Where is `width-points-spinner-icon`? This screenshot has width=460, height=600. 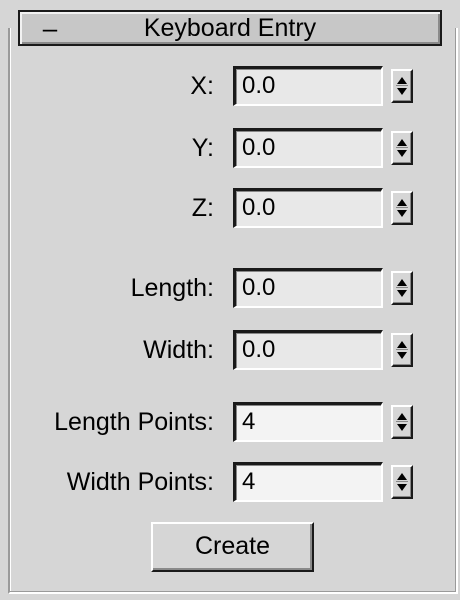 width-points-spinner-icon is located at coordinates (402, 482).